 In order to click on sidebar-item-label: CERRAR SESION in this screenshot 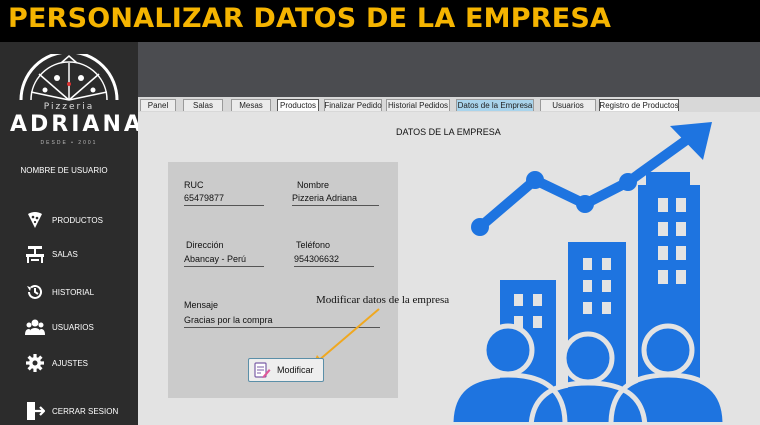, I will do `click(85, 411)`.